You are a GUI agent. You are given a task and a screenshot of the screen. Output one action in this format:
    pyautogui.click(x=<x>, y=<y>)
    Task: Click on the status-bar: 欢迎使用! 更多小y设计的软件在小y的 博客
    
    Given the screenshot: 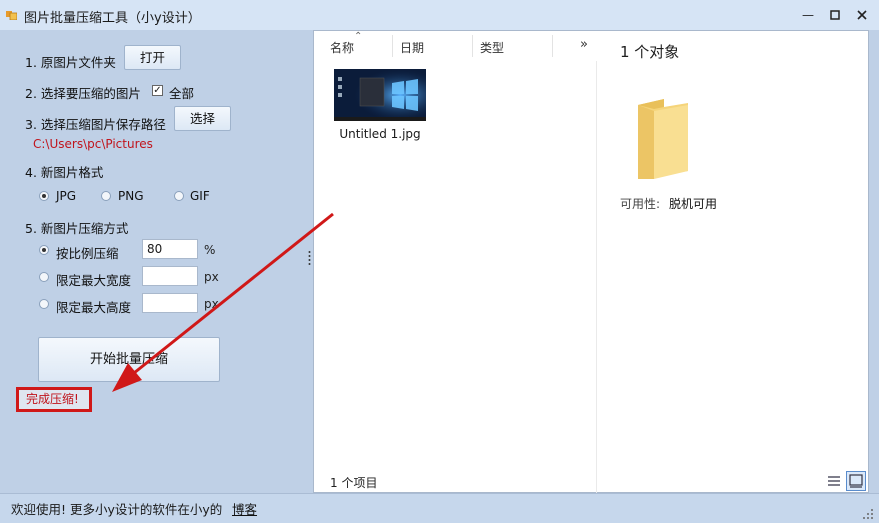 What is the action you would take?
    pyautogui.click(x=439, y=508)
    